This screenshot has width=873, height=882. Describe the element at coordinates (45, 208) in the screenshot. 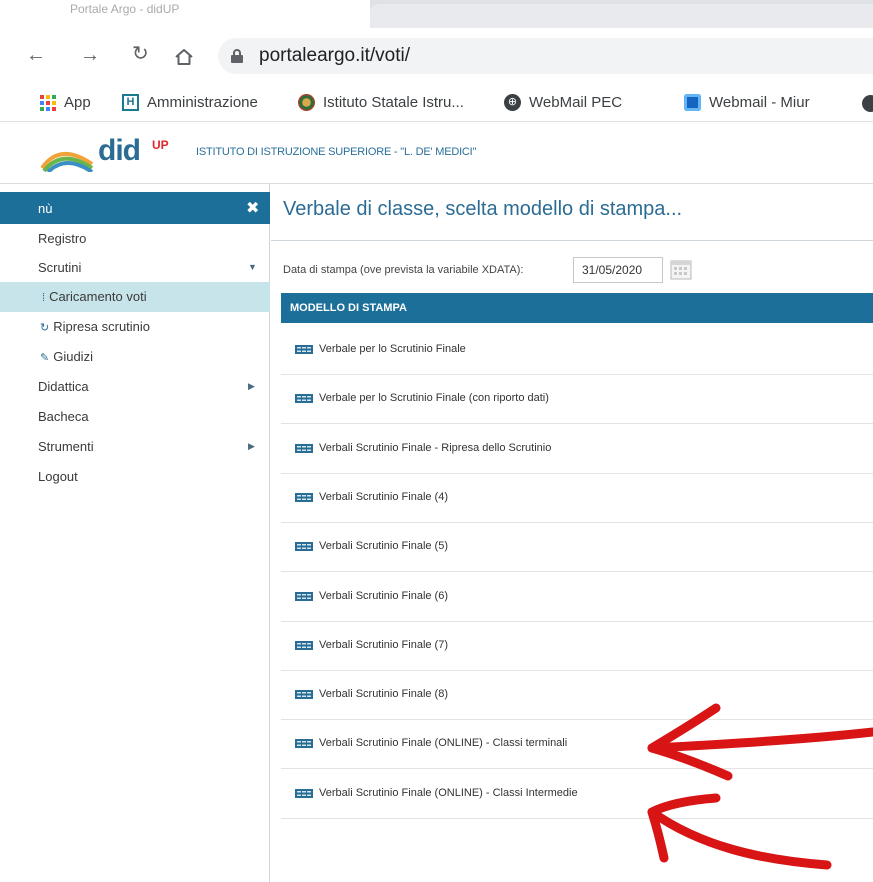

I see `sidebar-menu-title: nù` at that location.